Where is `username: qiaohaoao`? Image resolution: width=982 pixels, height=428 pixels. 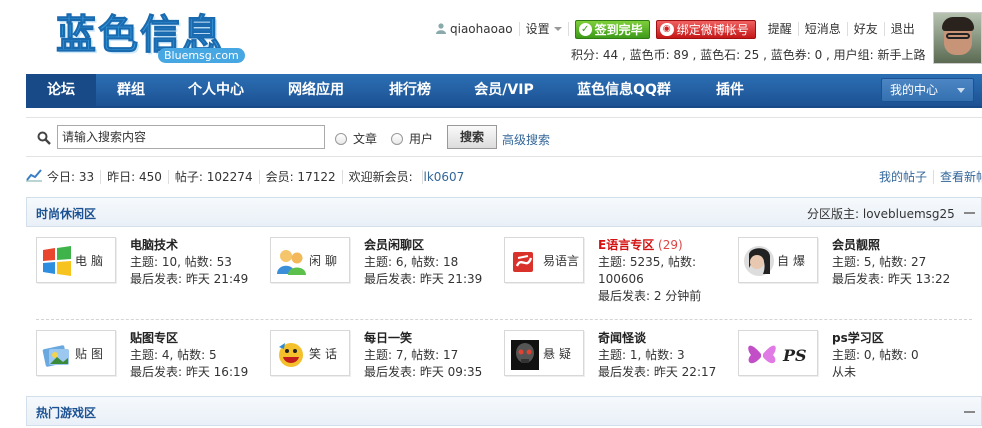 username: qiaohaoao is located at coordinates (481, 29).